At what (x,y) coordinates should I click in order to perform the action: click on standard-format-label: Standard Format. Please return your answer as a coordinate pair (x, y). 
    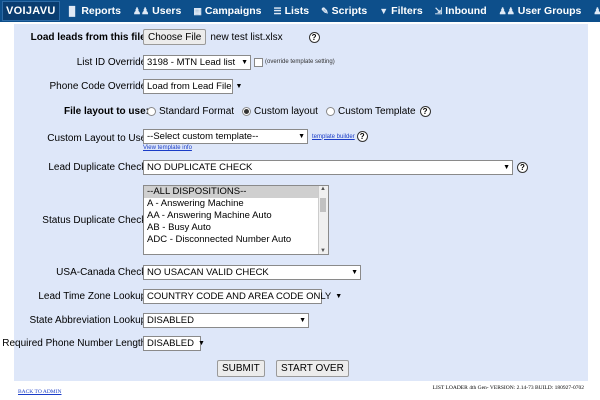
    Looking at the image, I should click on (197, 111).